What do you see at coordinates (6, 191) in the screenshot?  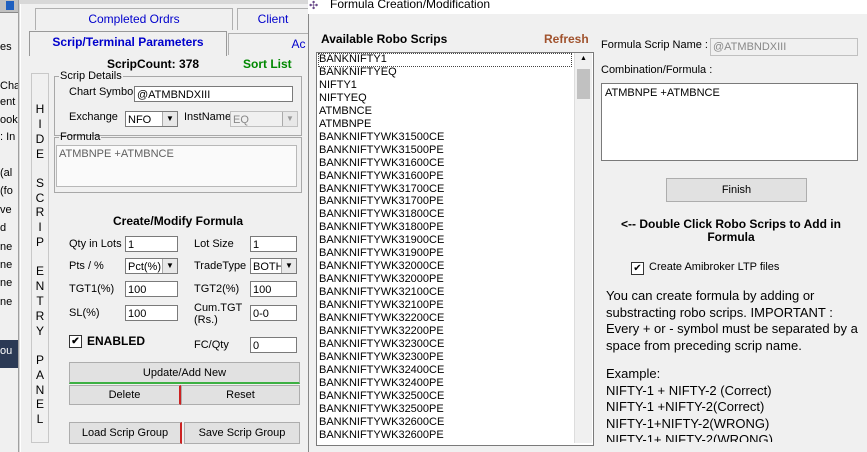 I see `partial-text: (fo` at bounding box center [6, 191].